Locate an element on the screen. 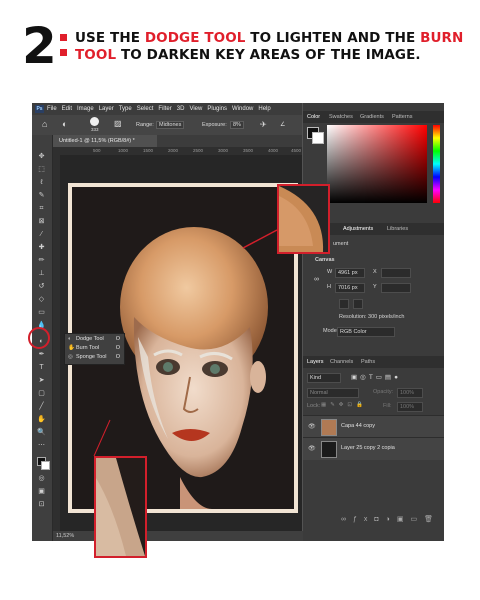 Image resolution: width=480 pixels, height=600 pixels. angle-icon: ∠ is located at coordinates (282, 124).